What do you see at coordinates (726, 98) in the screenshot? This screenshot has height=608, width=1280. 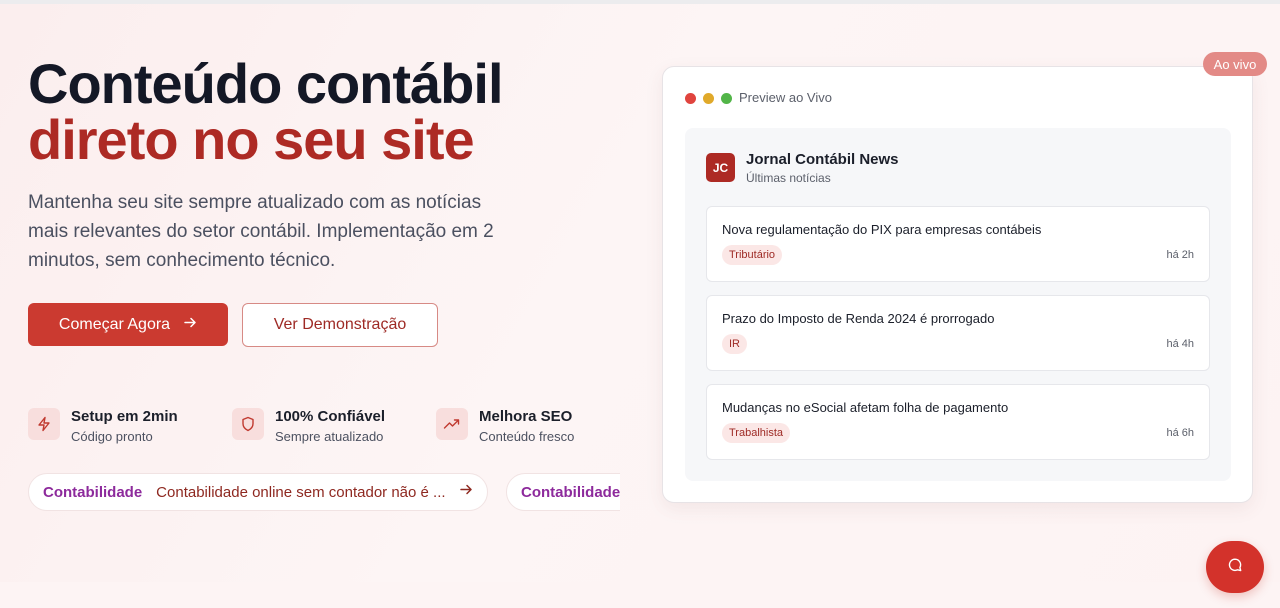 I see `maximize-dot-icon` at bounding box center [726, 98].